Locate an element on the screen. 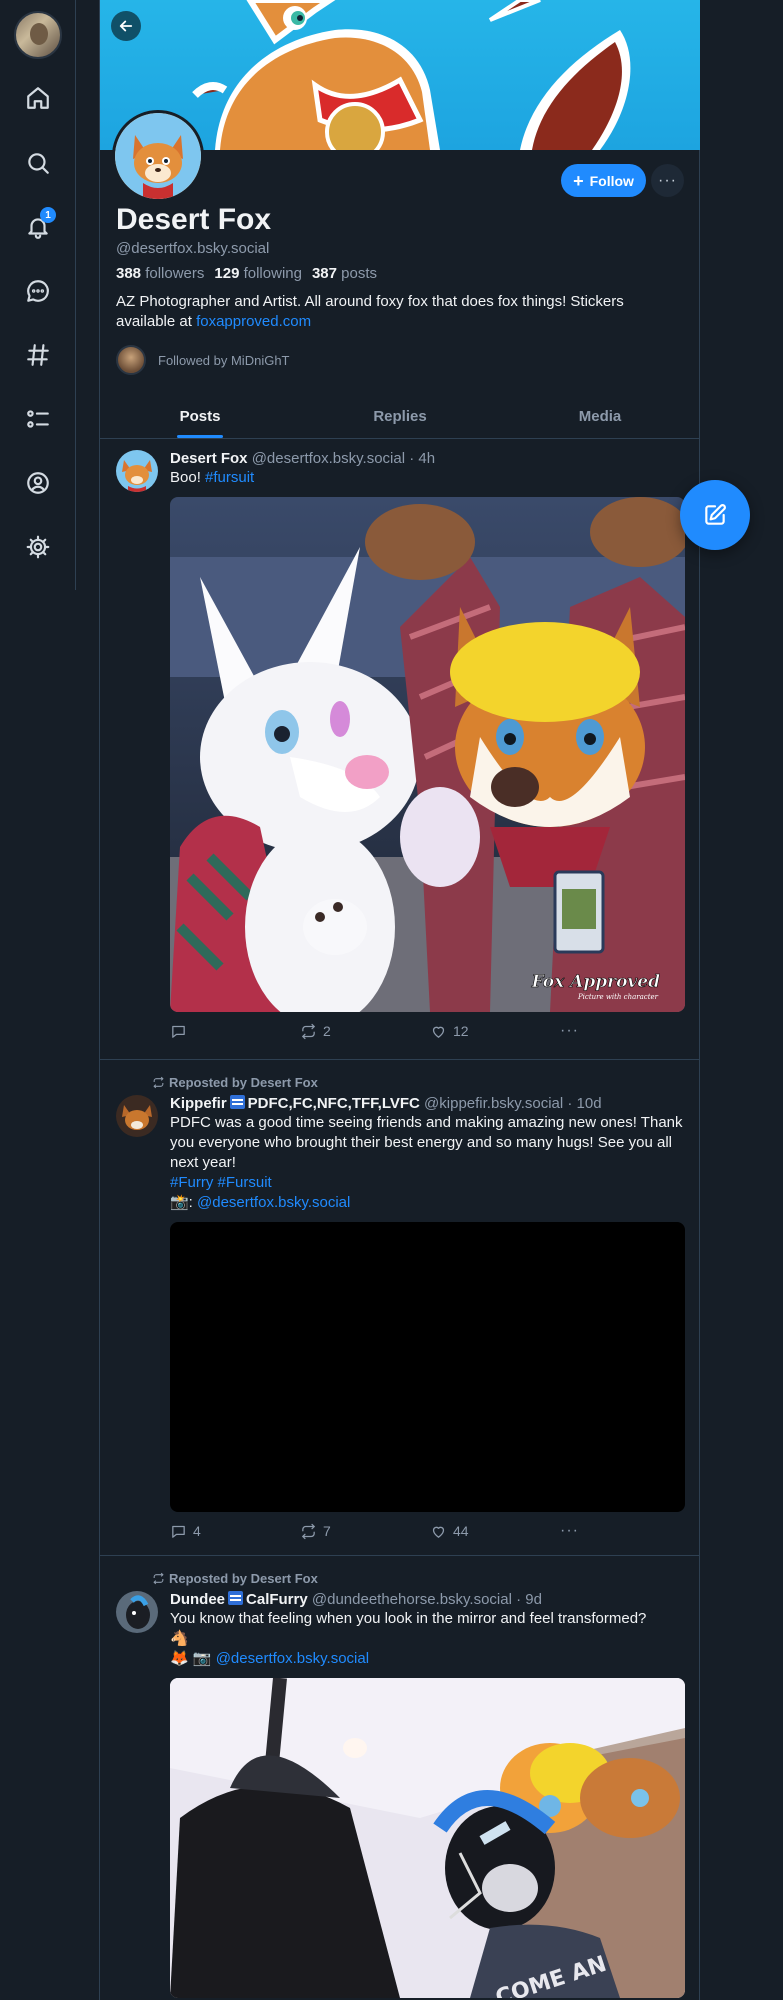 Image resolution: width=783 pixels, height=2000 pixels. hashtag-link: #fursuit is located at coordinates (229, 477).